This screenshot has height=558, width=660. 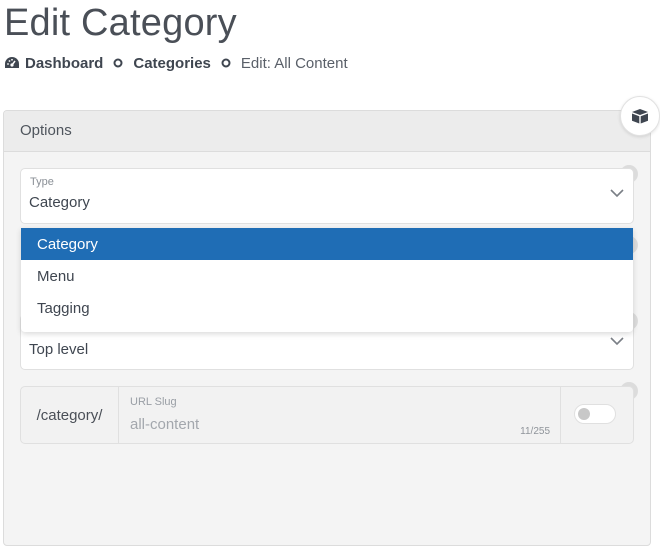 What do you see at coordinates (535, 431) in the screenshot?
I see `url-slug-char-count: 11/255` at bounding box center [535, 431].